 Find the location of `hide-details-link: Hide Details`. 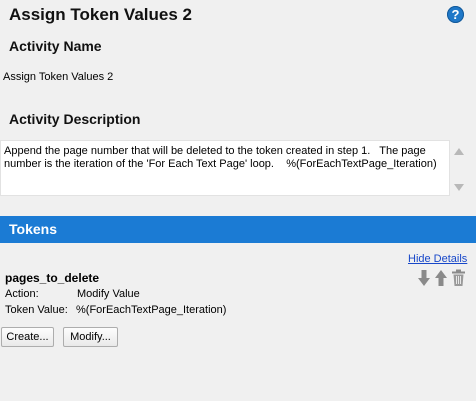

hide-details-link: Hide Details is located at coordinates (437, 259).